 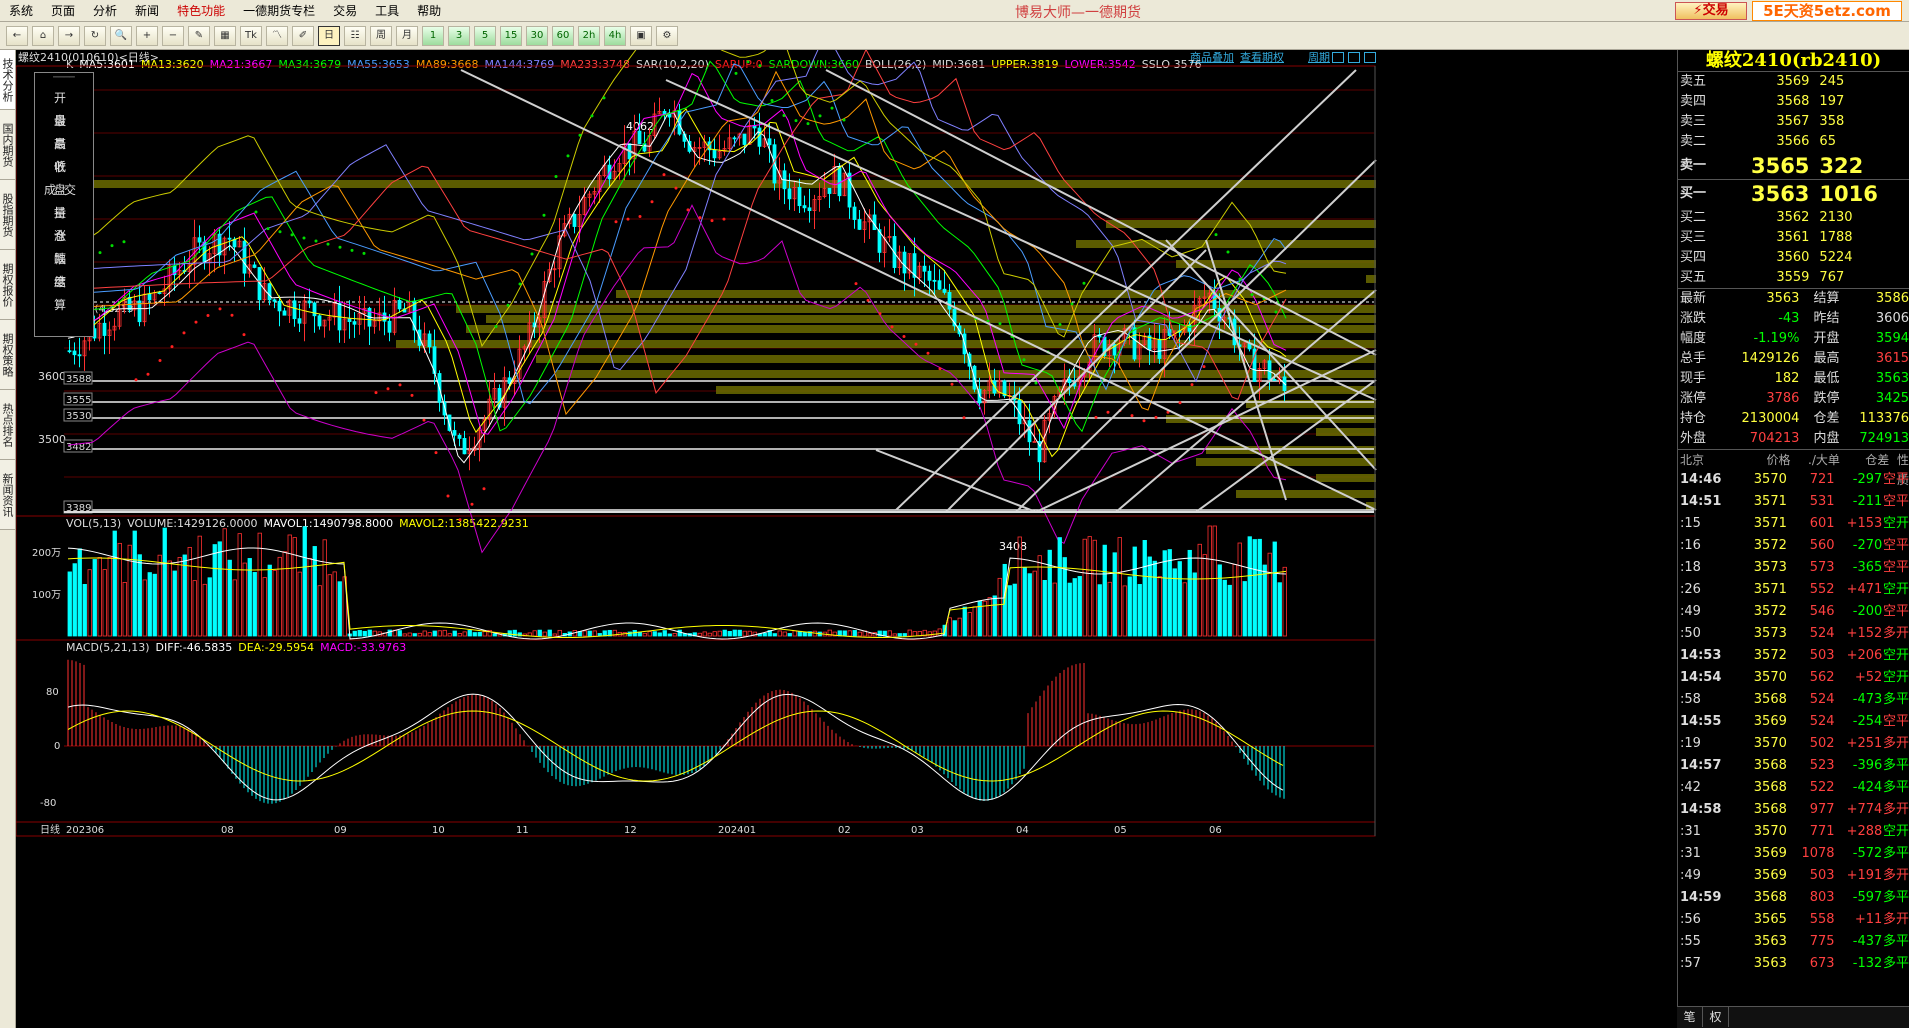 I want to click on daily-icon: 日, so click(x=329, y=35).